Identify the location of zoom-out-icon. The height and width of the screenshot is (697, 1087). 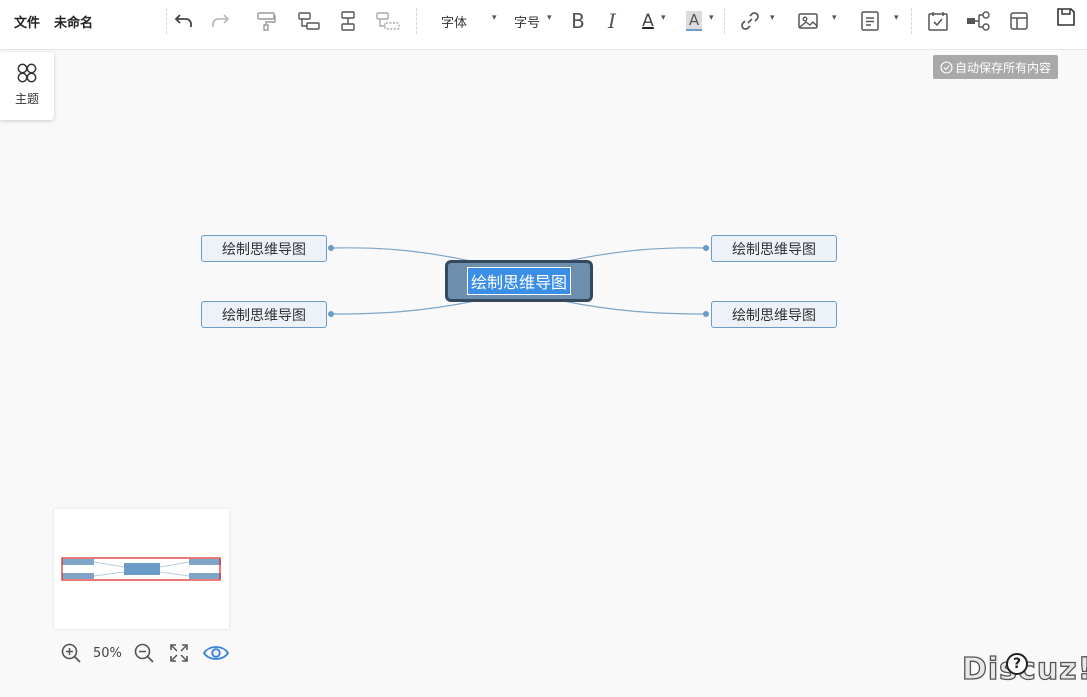
(144, 653).